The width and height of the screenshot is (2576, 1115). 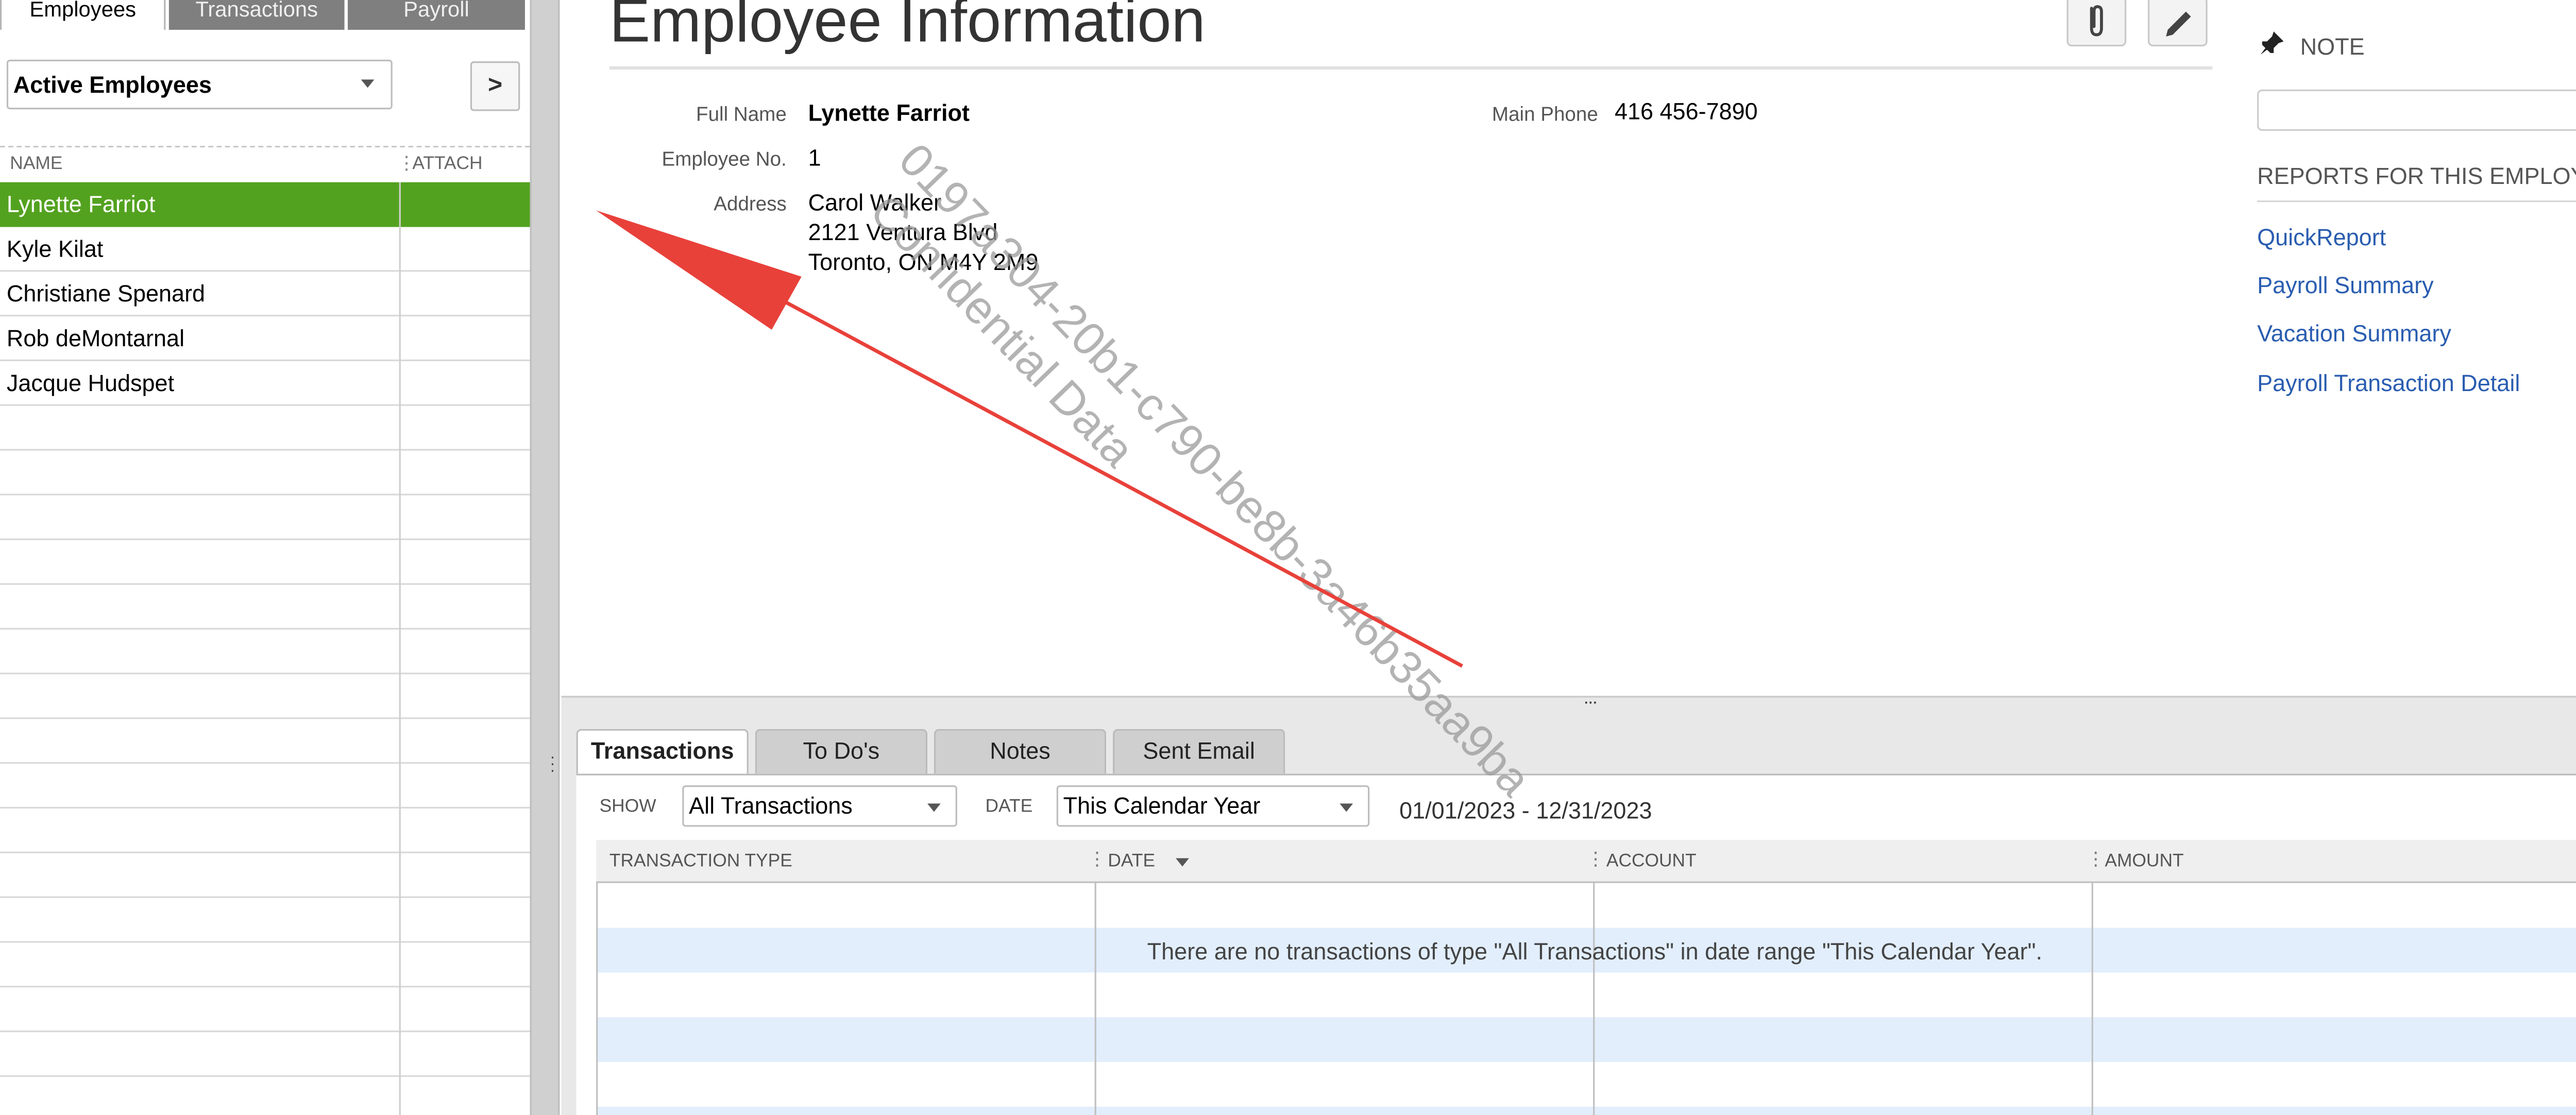 What do you see at coordinates (1029, 439) in the screenshot?
I see `annotation-arrow-icon` at bounding box center [1029, 439].